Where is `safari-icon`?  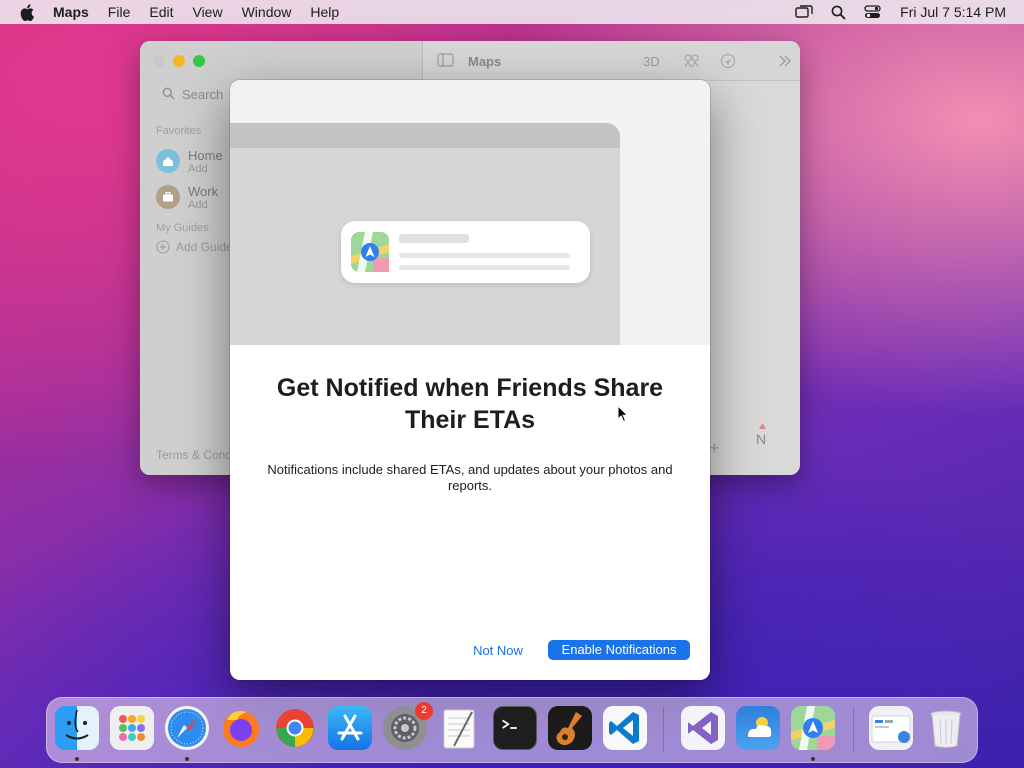 safari-icon is located at coordinates (187, 728).